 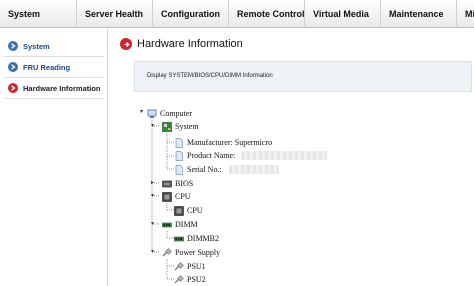 I want to click on tree-node-label: PSU2, so click(x=196, y=279).